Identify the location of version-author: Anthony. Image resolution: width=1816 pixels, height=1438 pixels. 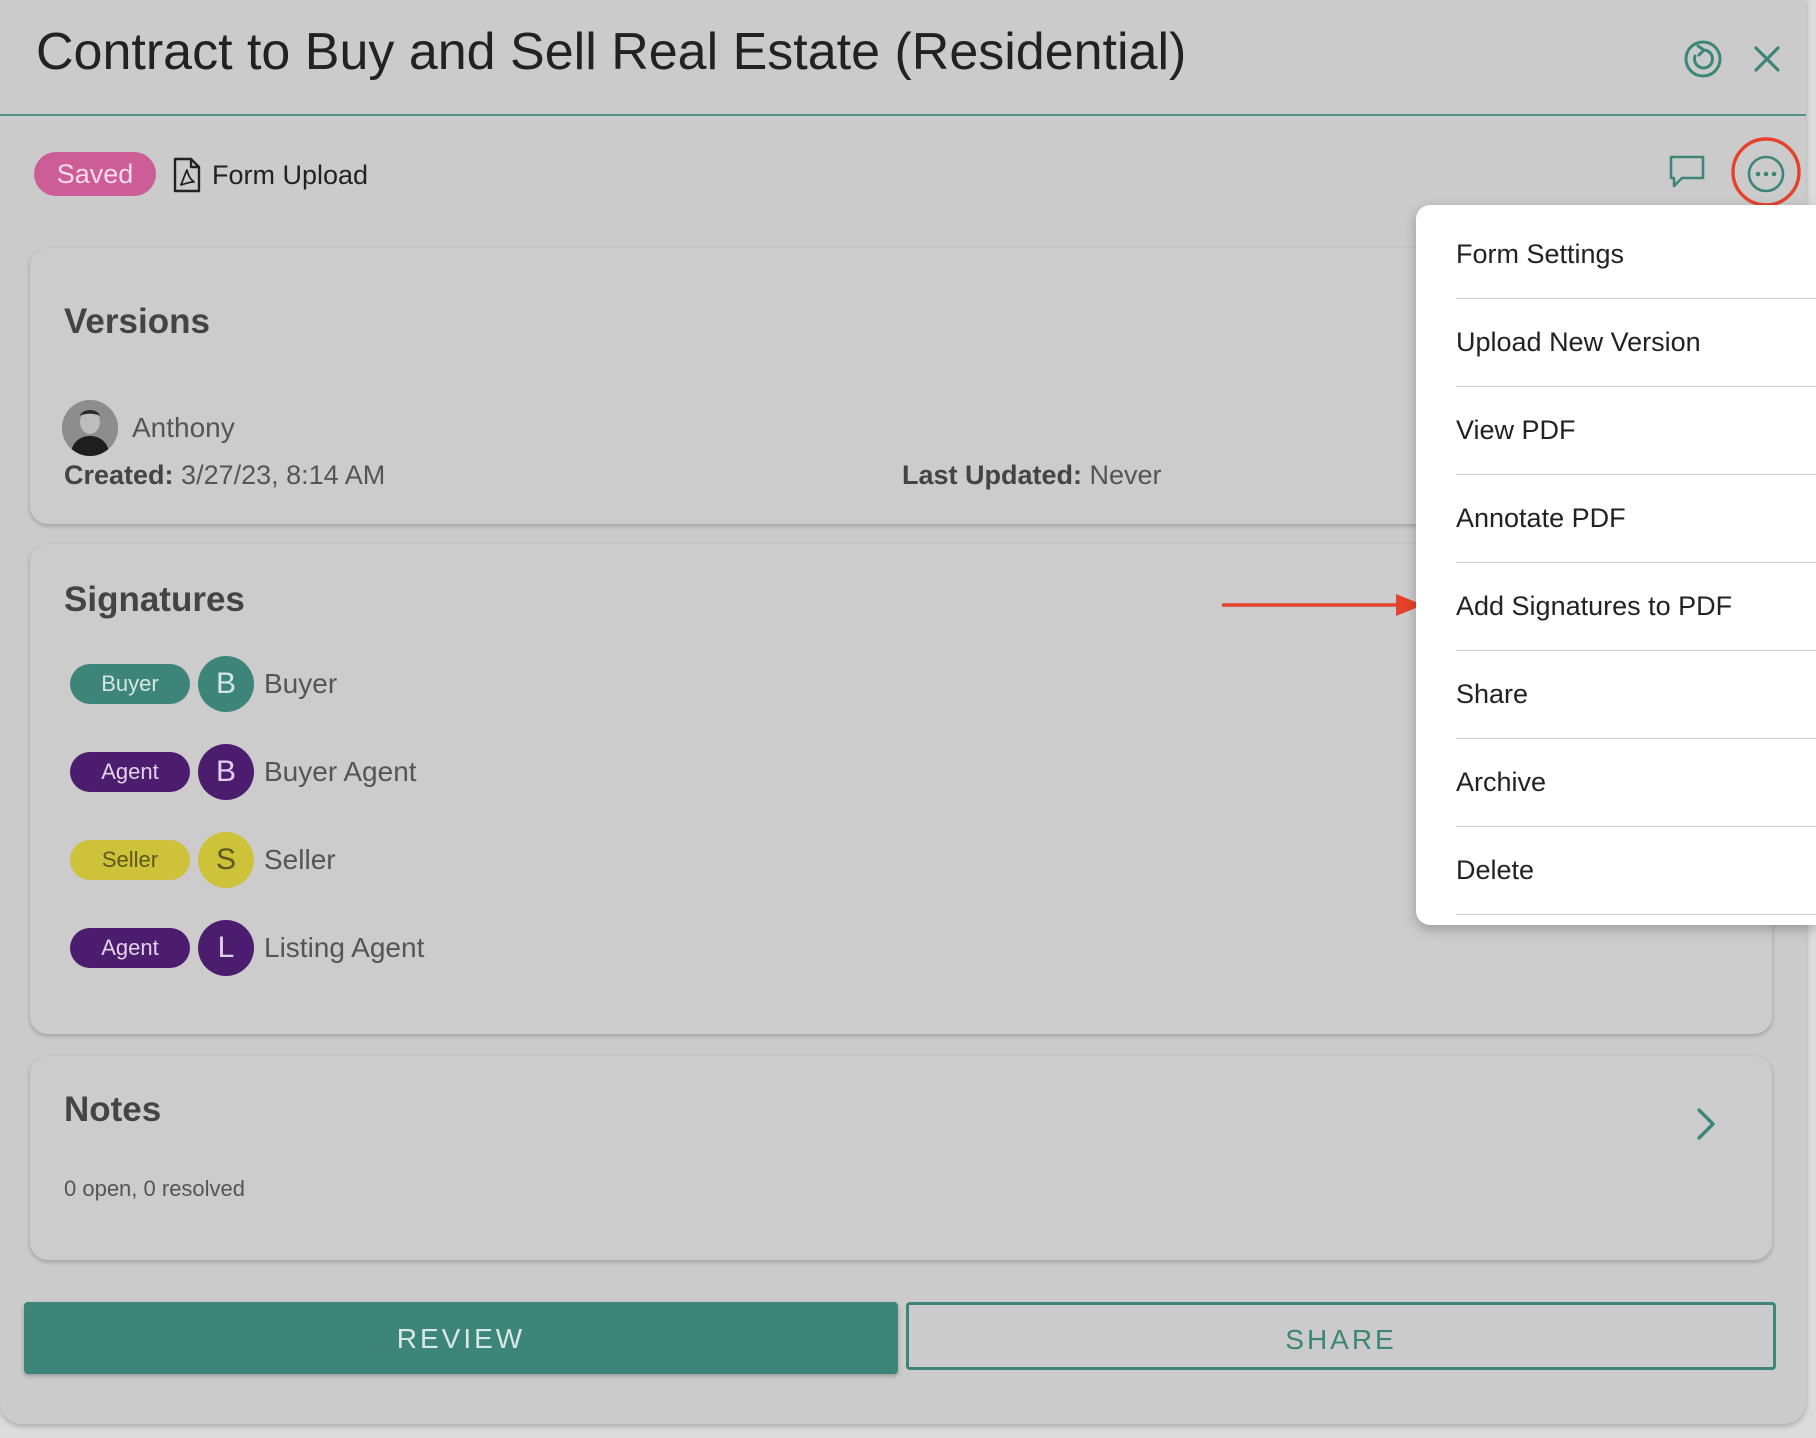
(148, 428).